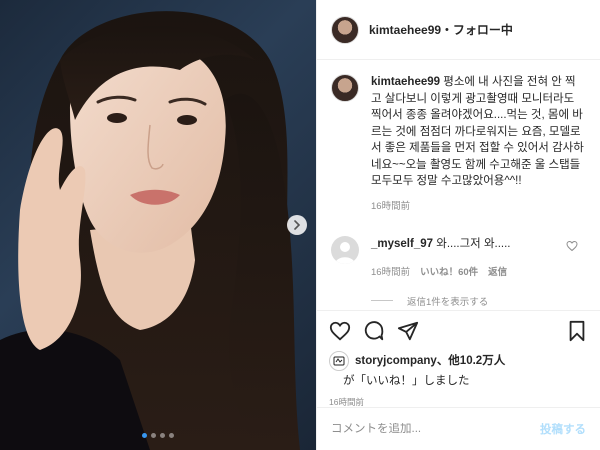 The image size is (600, 450). What do you see at coordinates (396, 361) in the screenshot?
I see `liker-username: storyjcompany` at bounding box center [396, 361].